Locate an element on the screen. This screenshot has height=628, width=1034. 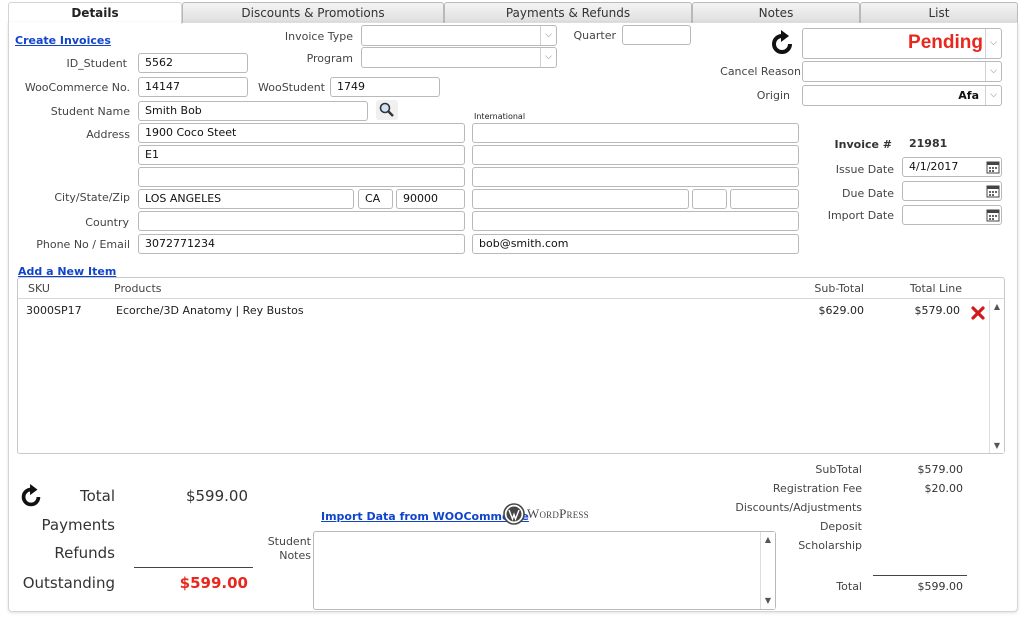
search-icon is located at coordinates (387, 110).